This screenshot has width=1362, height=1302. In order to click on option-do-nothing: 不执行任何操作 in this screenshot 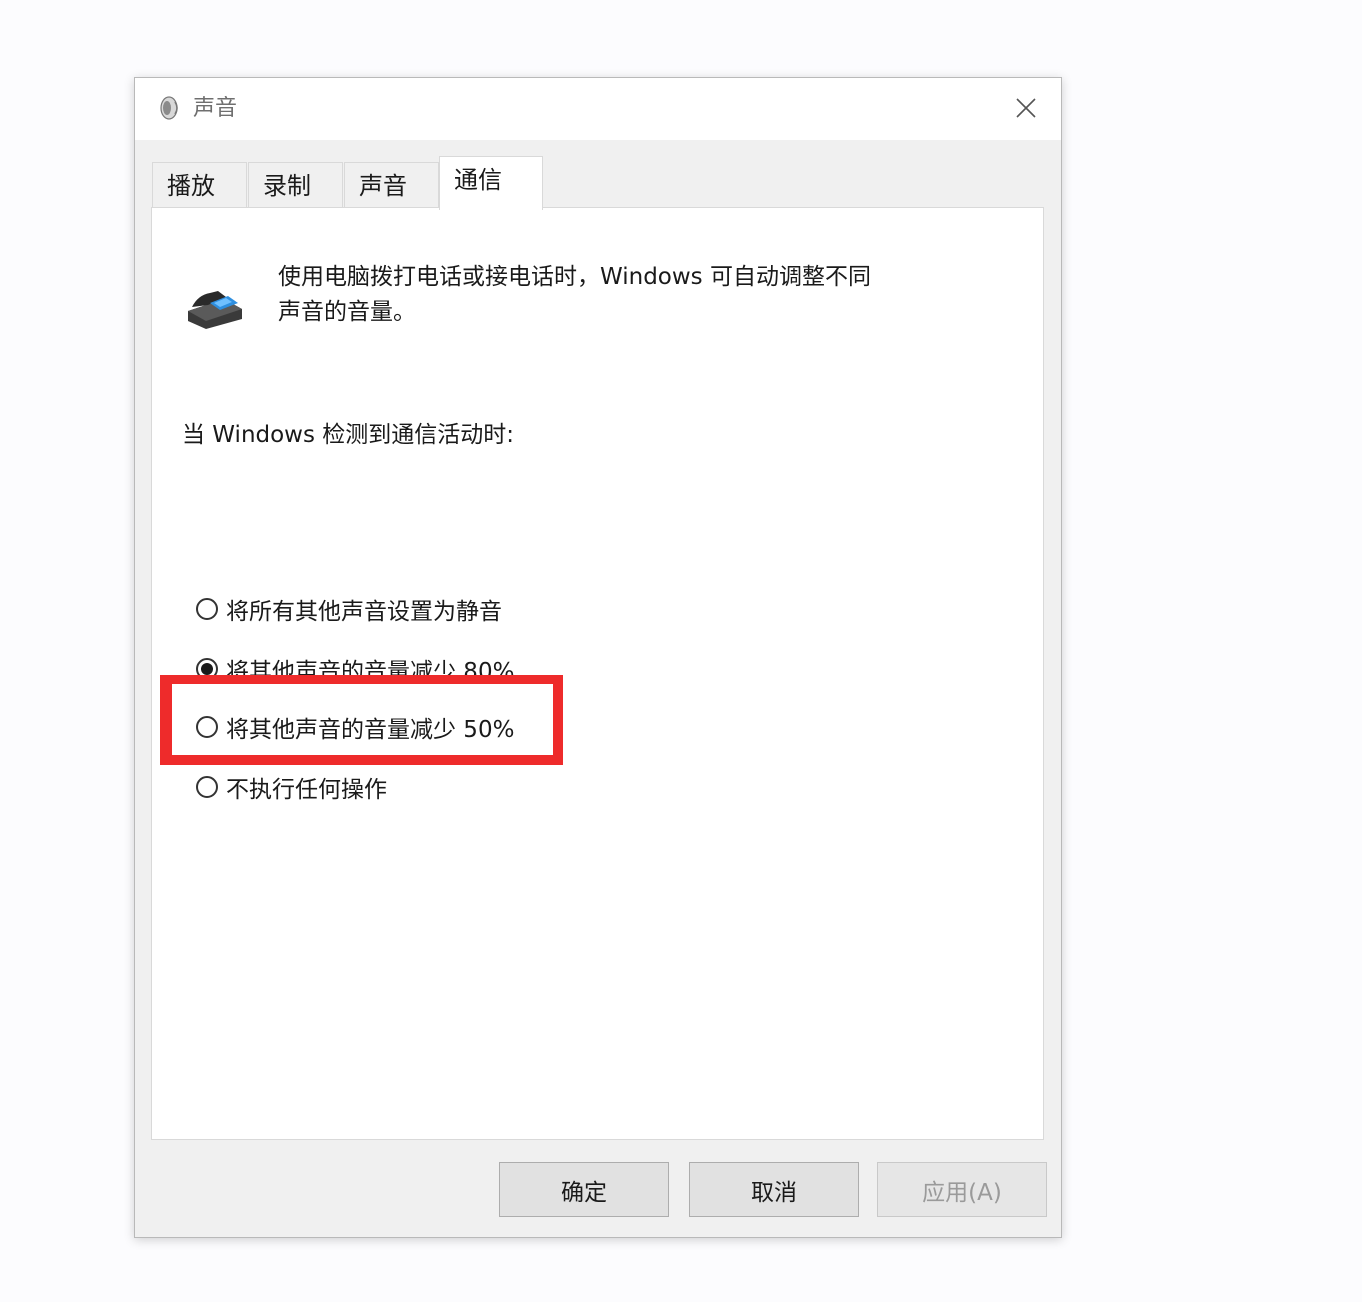, I will do `click(291, 787)`.